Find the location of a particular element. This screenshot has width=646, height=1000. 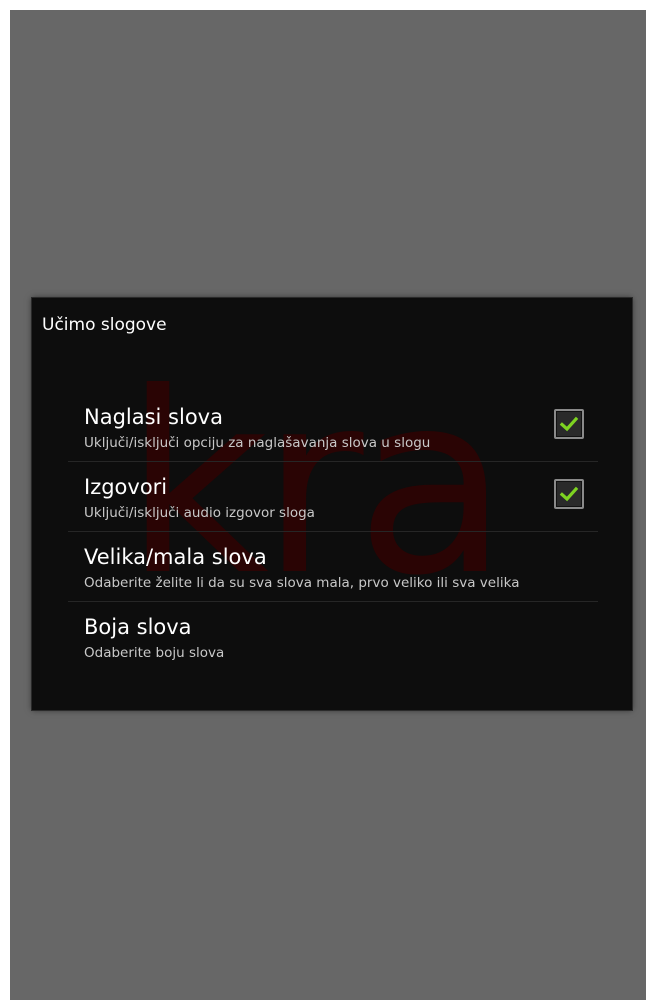

preference-item-boja-slova: Boja slova Odaberite boju slova is located at coordinates (333, 637).